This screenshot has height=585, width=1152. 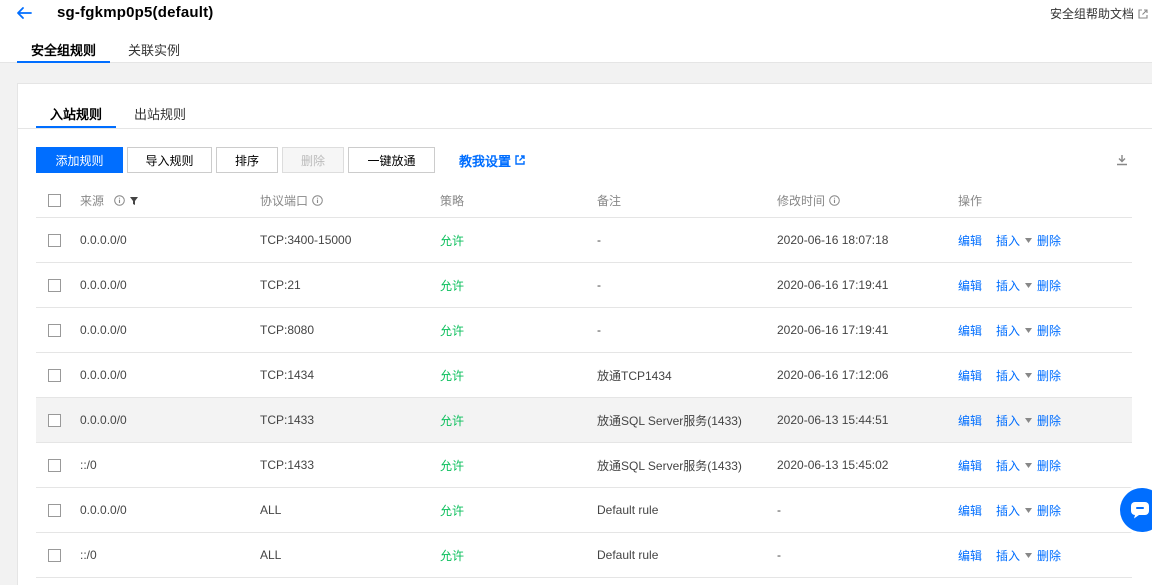 What do you see at coordinates (287, 375) in the screenshot?
I see `cell-port: TCP:1434` at bounding box center [287, 375].